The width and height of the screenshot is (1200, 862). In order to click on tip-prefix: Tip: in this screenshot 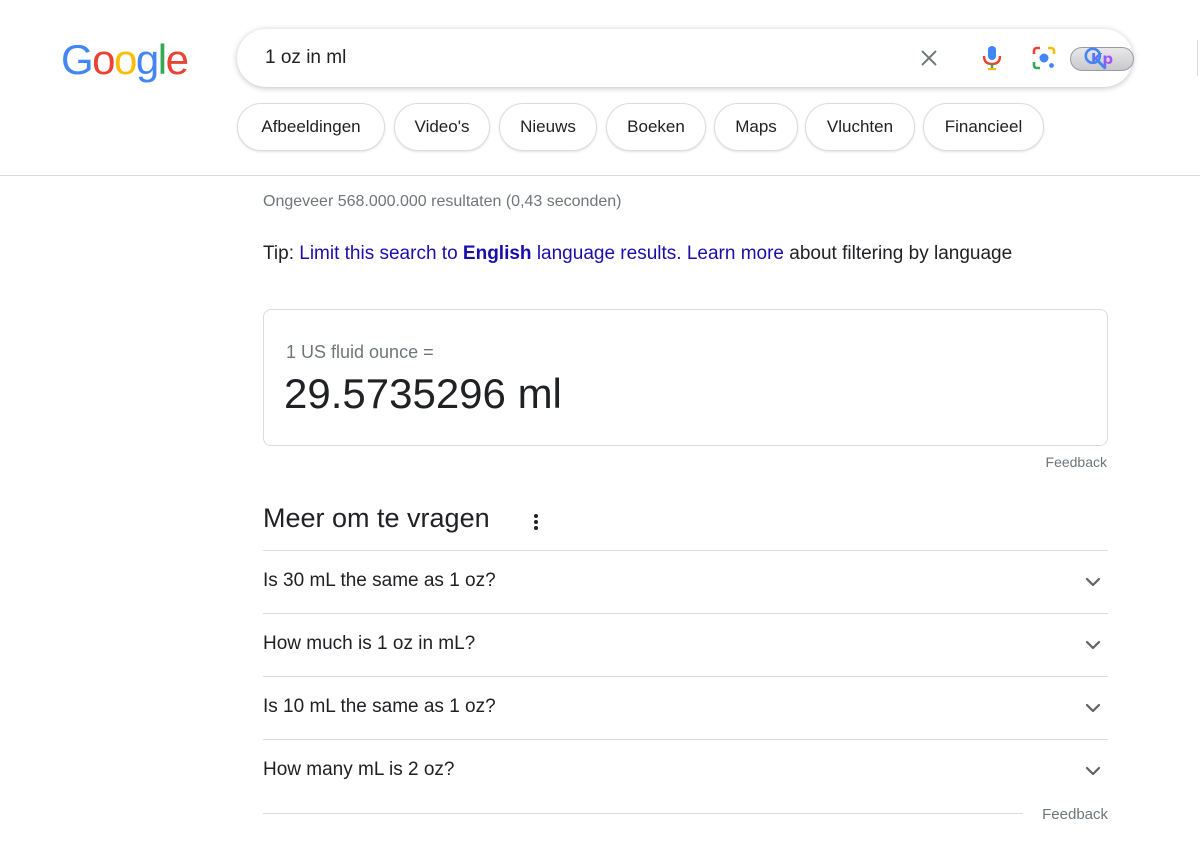, I will do `click(281, 253)`.